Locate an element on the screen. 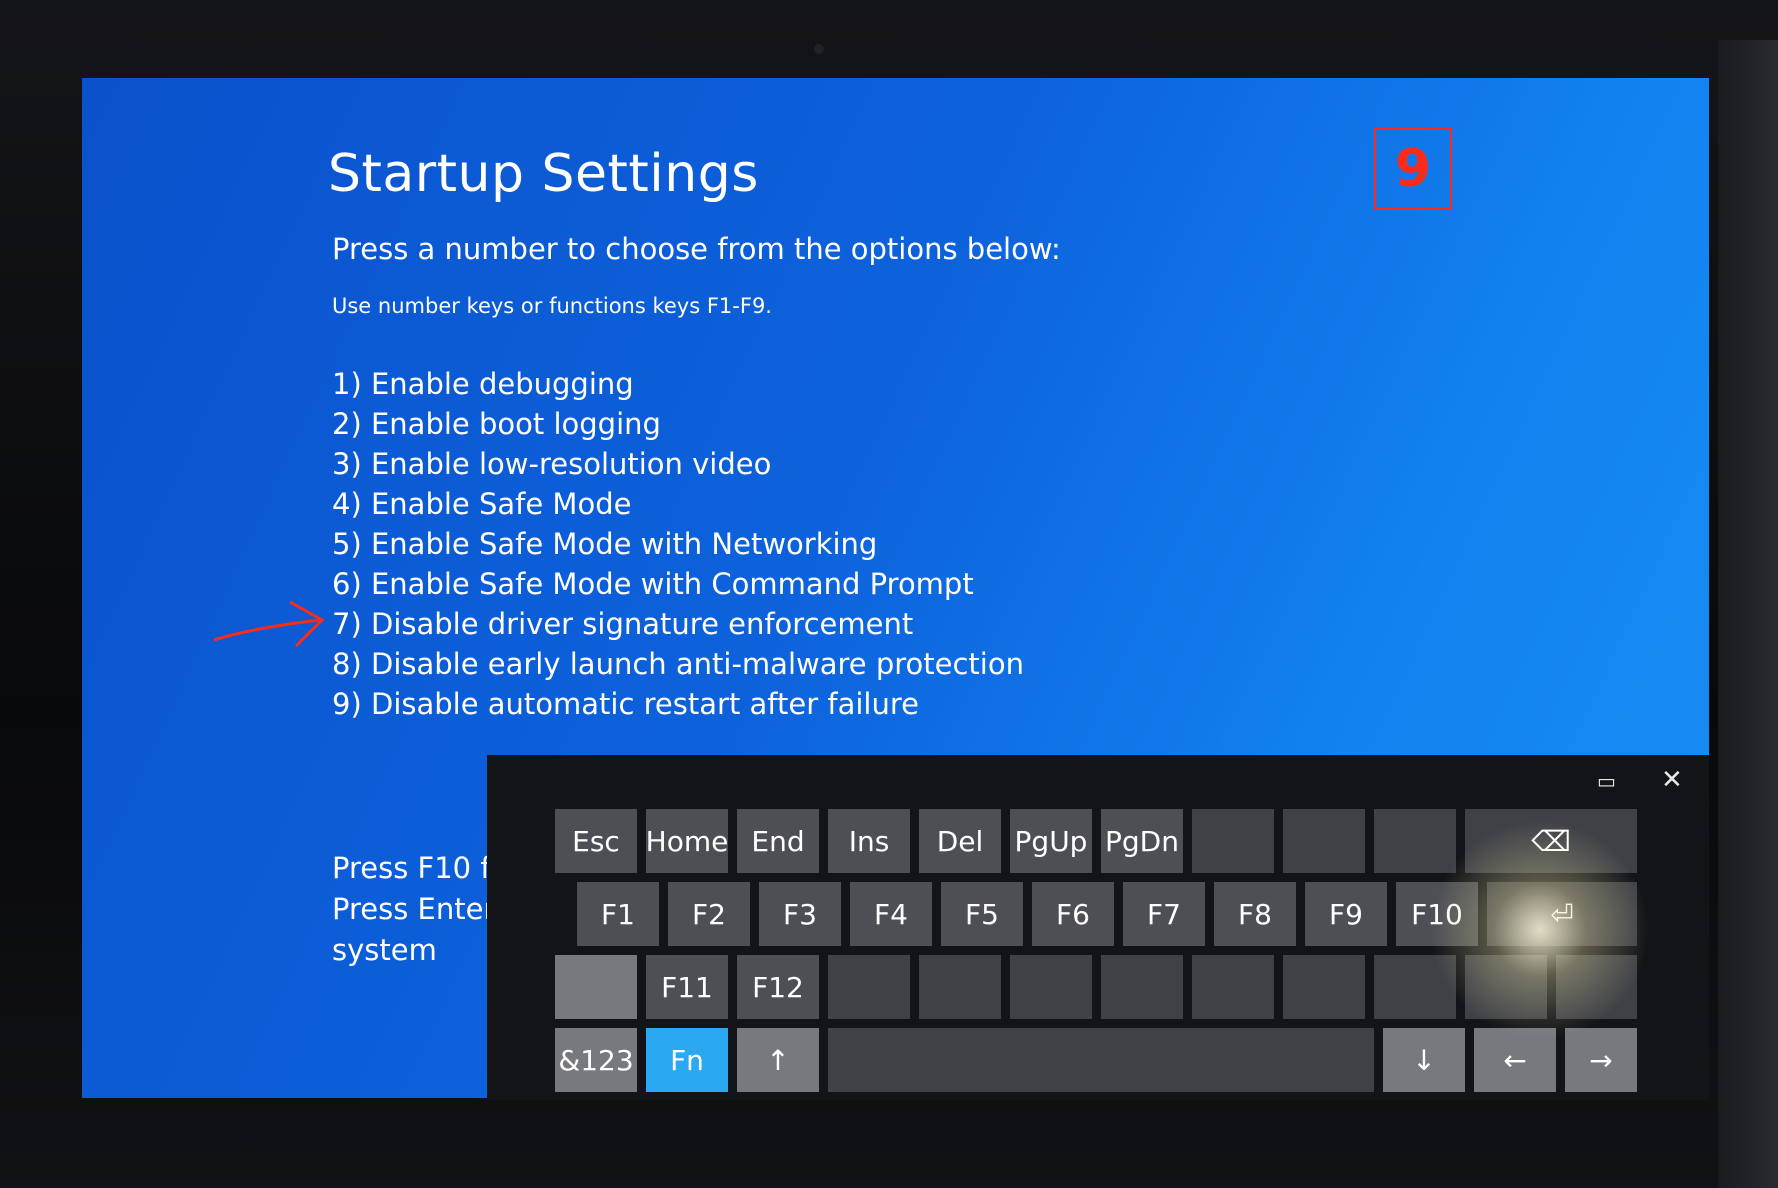 The image size is (1778, 1188). close-icon: ✕ is located at coordinates (1672, 780).